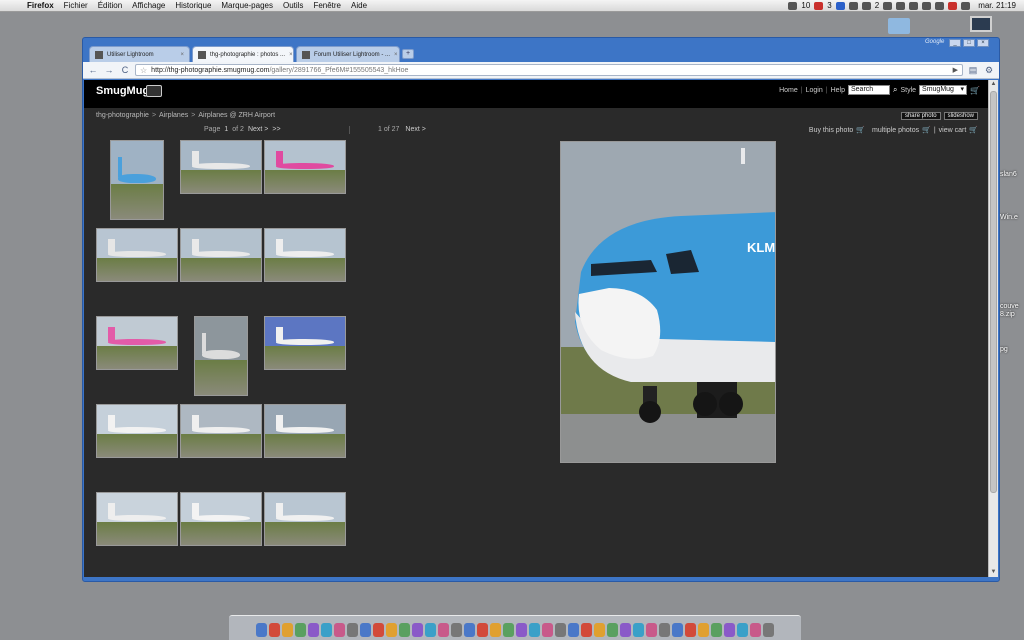  I want to click on scrollbar-thumb, so click(993, 292).